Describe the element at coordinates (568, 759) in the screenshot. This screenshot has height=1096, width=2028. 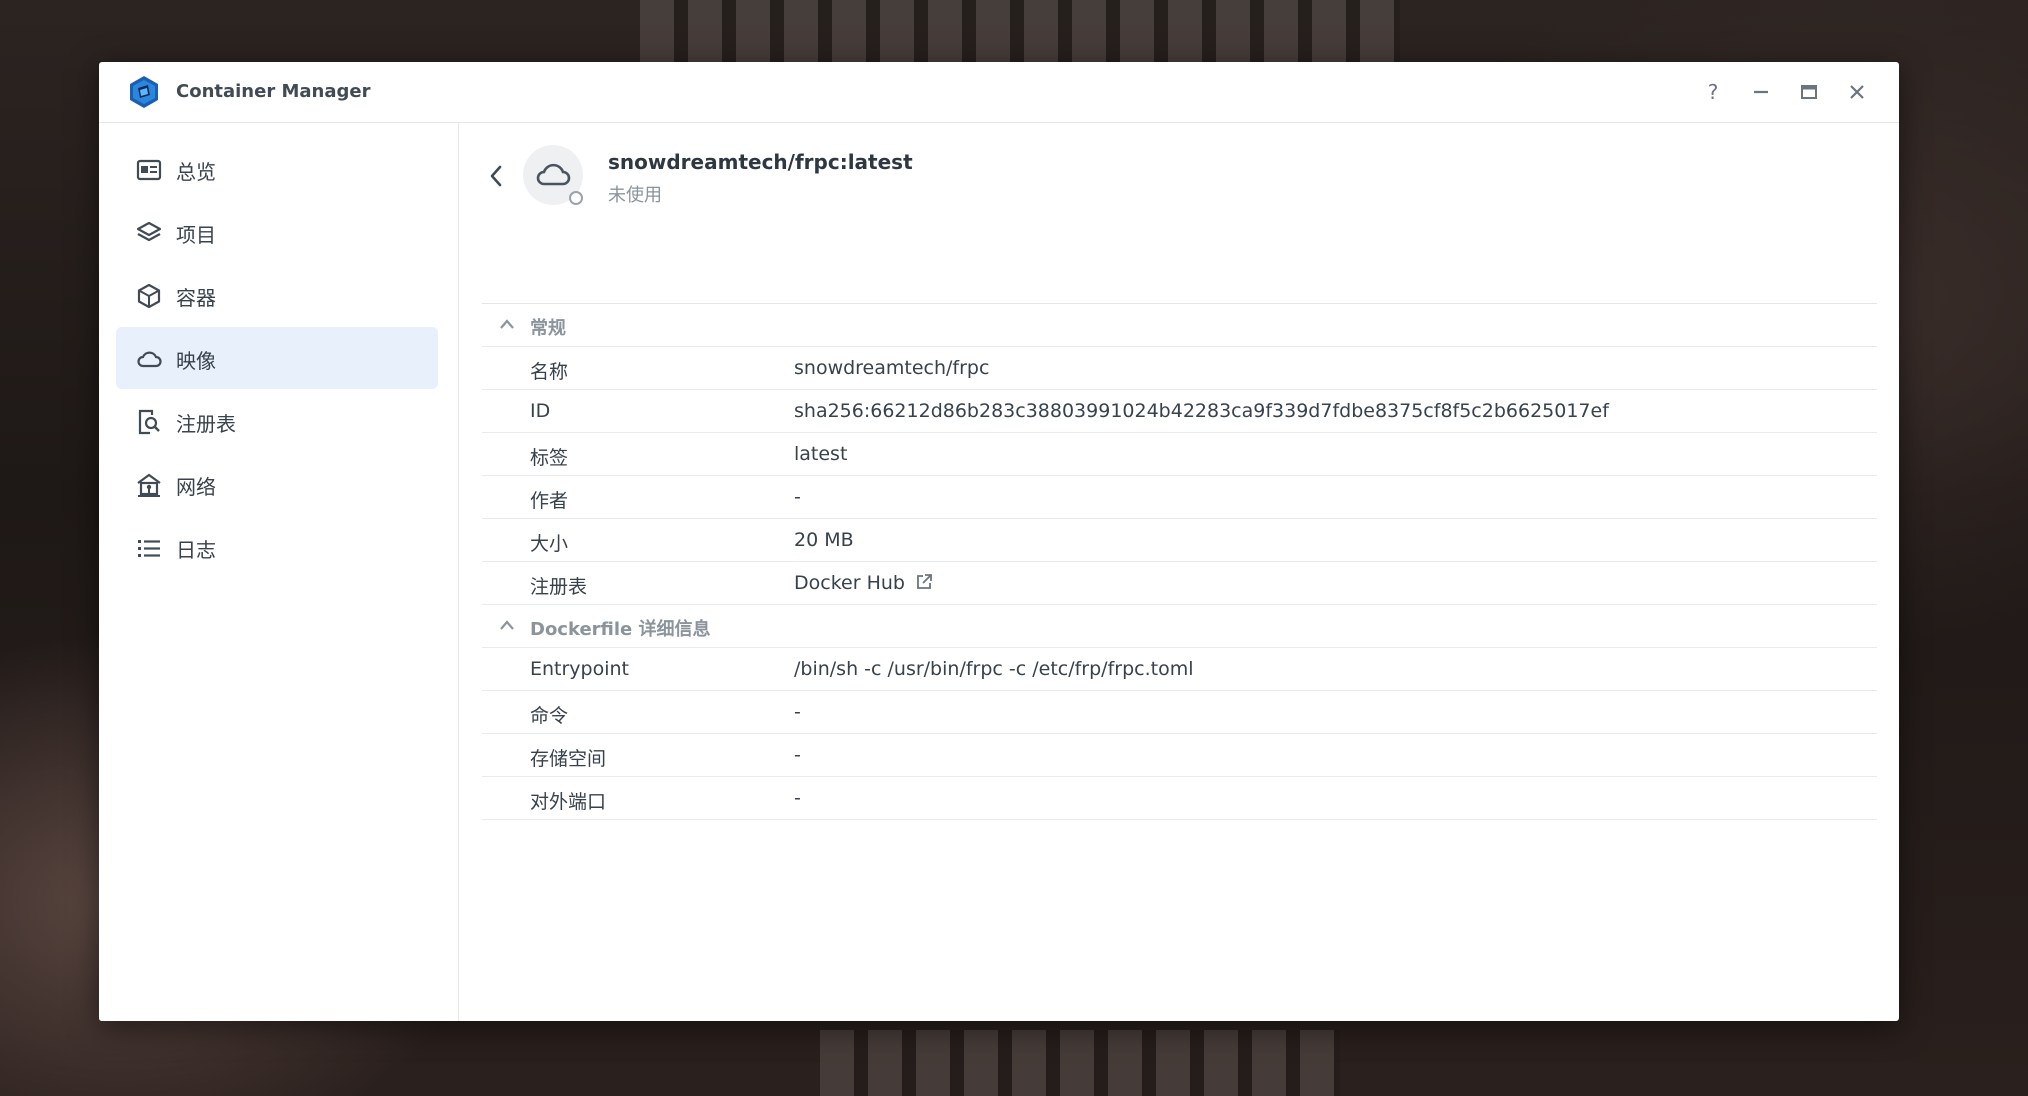
I see `row-key: 存储空间` at that location.